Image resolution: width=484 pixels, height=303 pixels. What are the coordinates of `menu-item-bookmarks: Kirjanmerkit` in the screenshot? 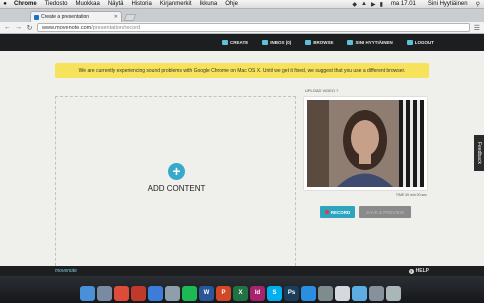 It's located at (176, 4).